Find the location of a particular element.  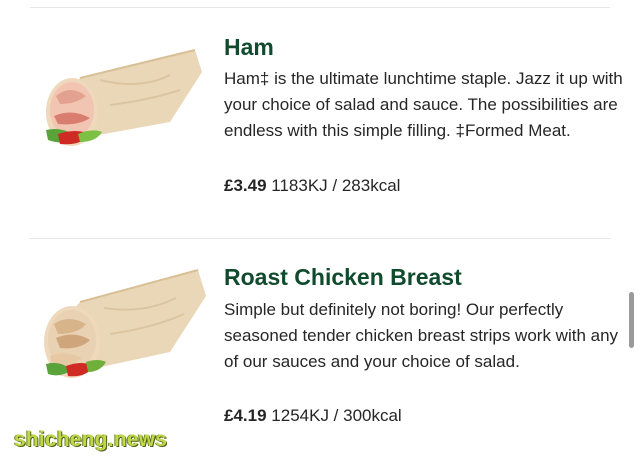

item-nutrition: 1254KJ / 300kcal is located at coordinates (336, 415).